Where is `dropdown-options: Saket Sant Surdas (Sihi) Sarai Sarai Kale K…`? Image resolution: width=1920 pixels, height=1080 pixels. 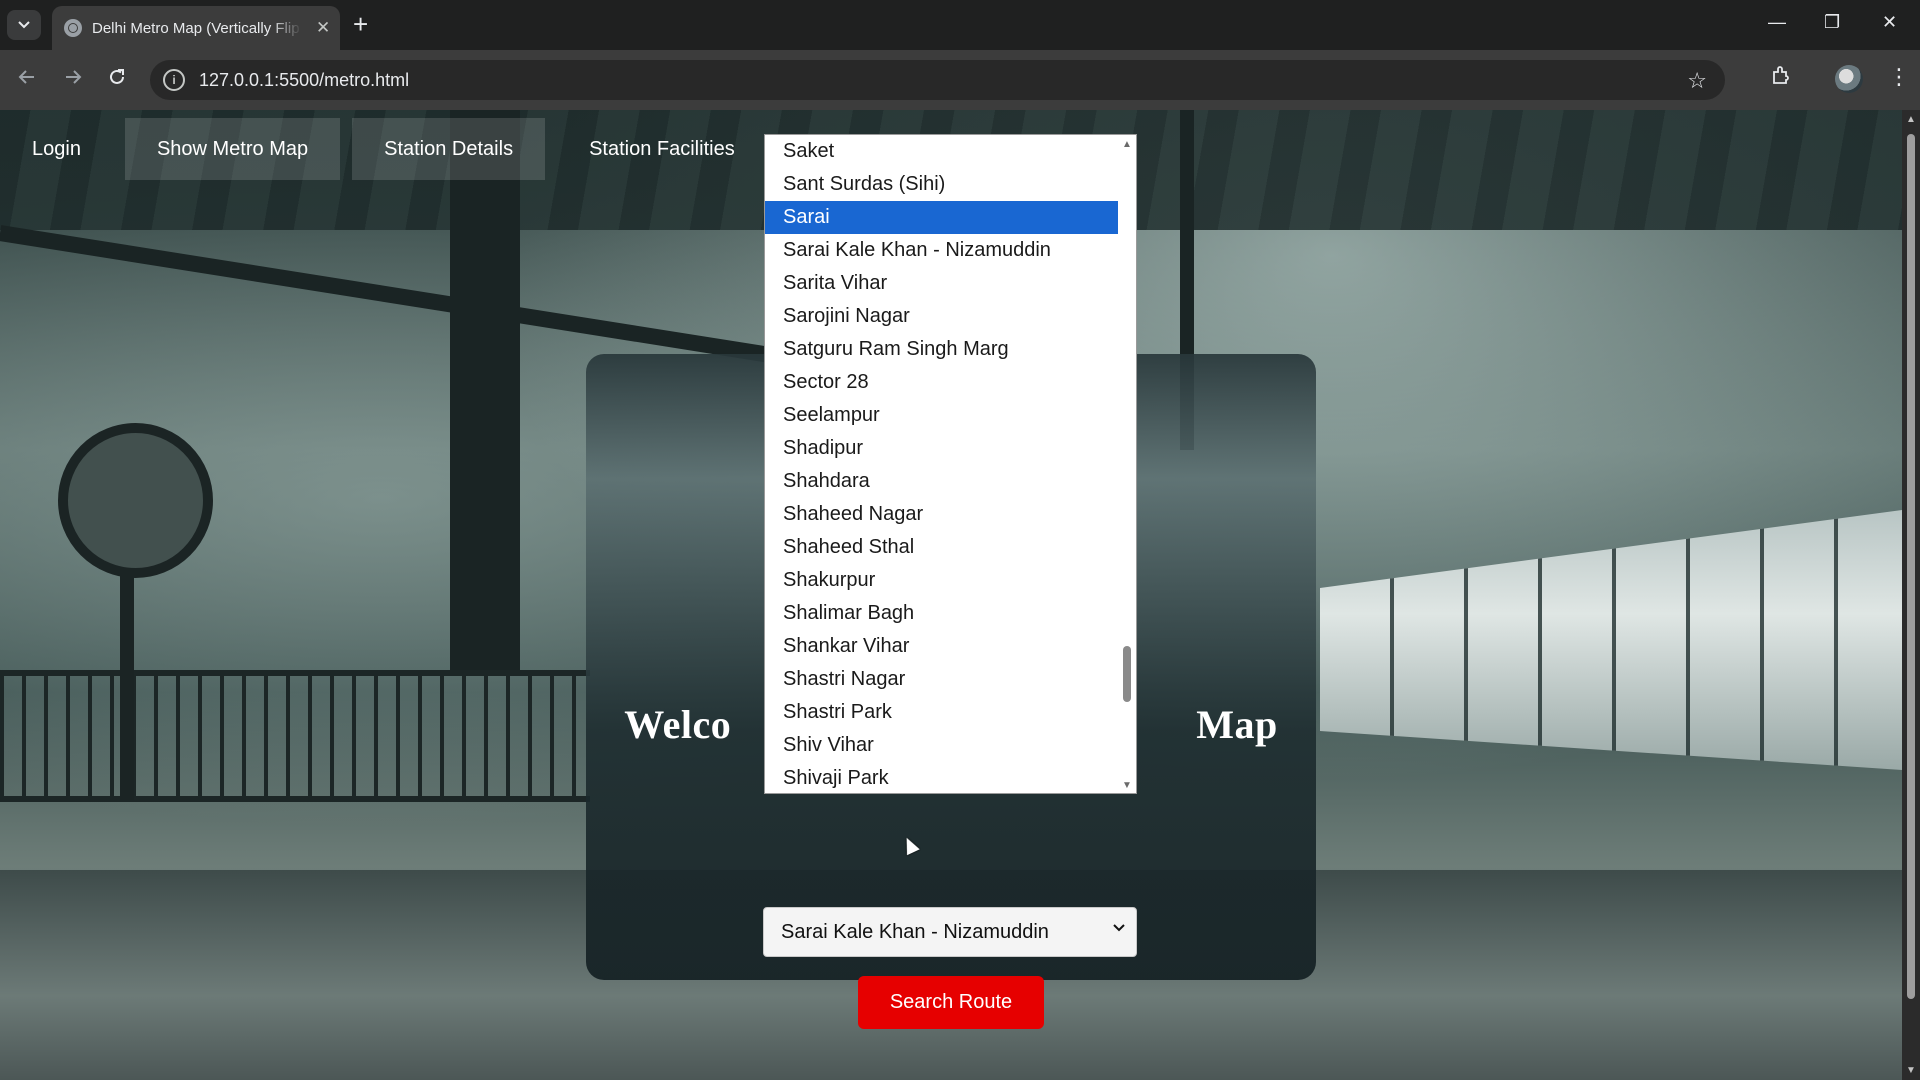
dropdown-options: Saket Sant Surdas (Sihi) Sarai Sarai Kale K… is located at coordinates (942, 464).